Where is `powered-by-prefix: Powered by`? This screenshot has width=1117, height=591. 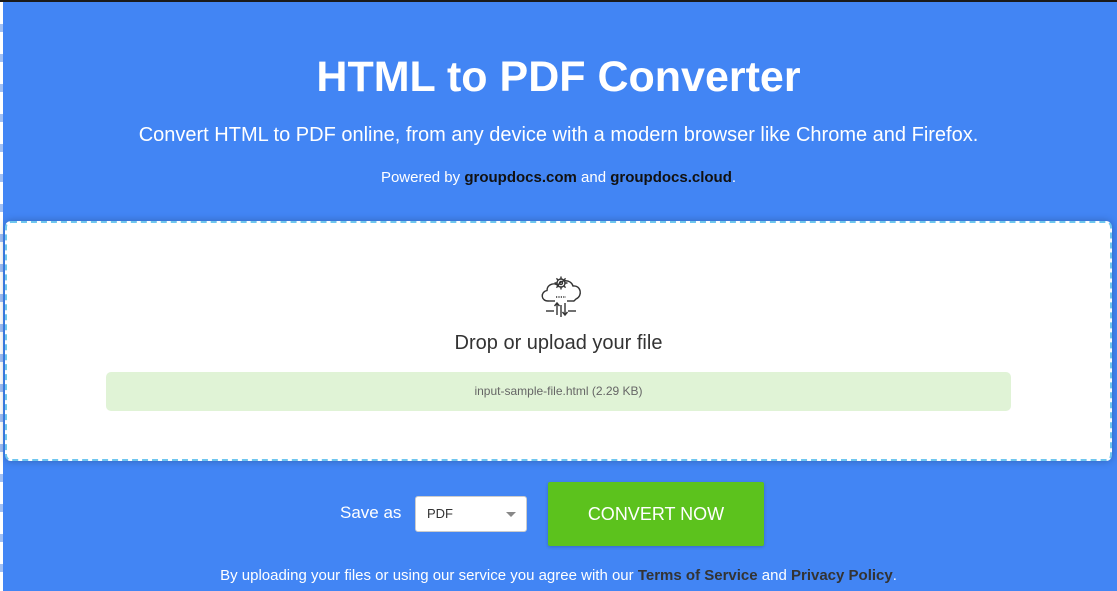 powered-by-prefix: Powered by is located at coordinates (422, 177).